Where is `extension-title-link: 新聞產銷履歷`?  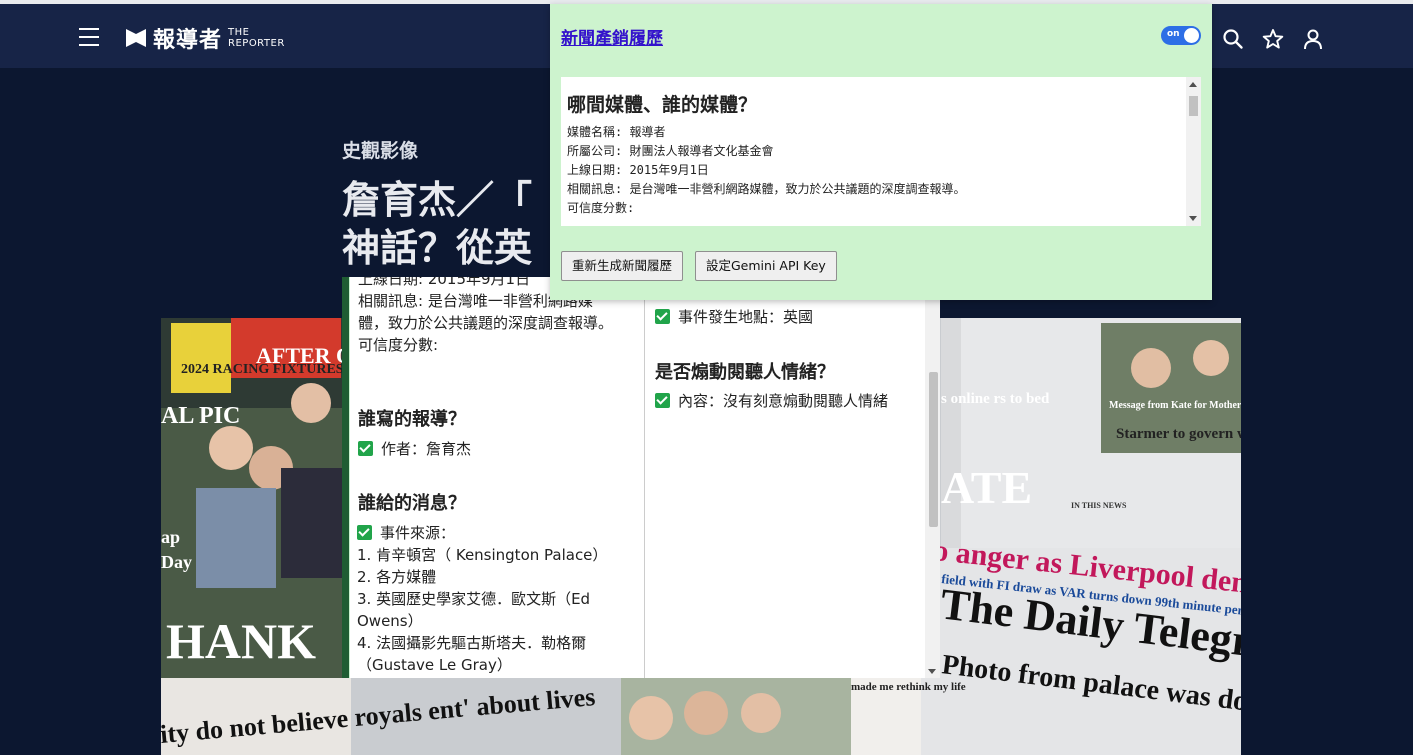
extension-title-link: 新聞產銷履歷 is located at coordinates (612, 36).